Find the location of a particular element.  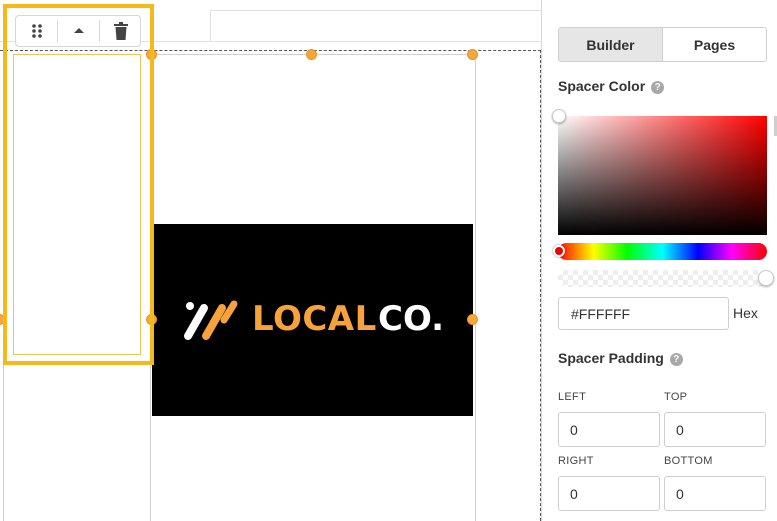

padding-top-input is located at coordinates (715, 429).